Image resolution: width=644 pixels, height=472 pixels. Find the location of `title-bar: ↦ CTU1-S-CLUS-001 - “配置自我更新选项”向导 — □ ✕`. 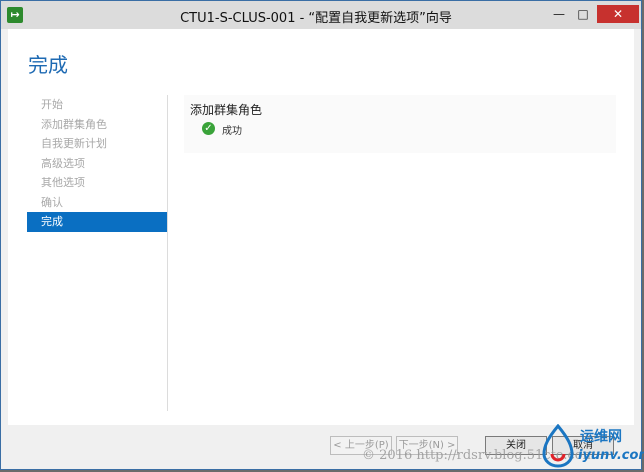

title-bar: ↦ CTU1-S-CLUS-001 - “配置自我更新选项”向导 — □ ✕ is located at coordinates (321, 15).